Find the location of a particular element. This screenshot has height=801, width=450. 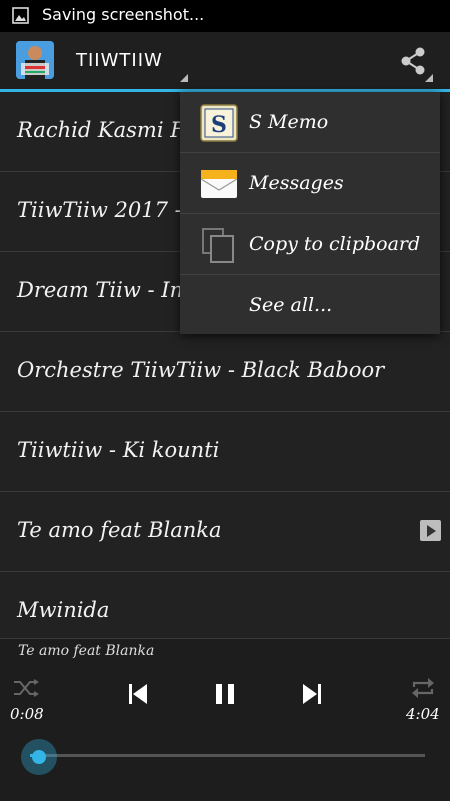

menu-item-messages: Messages is located at coordinates (310, 183).